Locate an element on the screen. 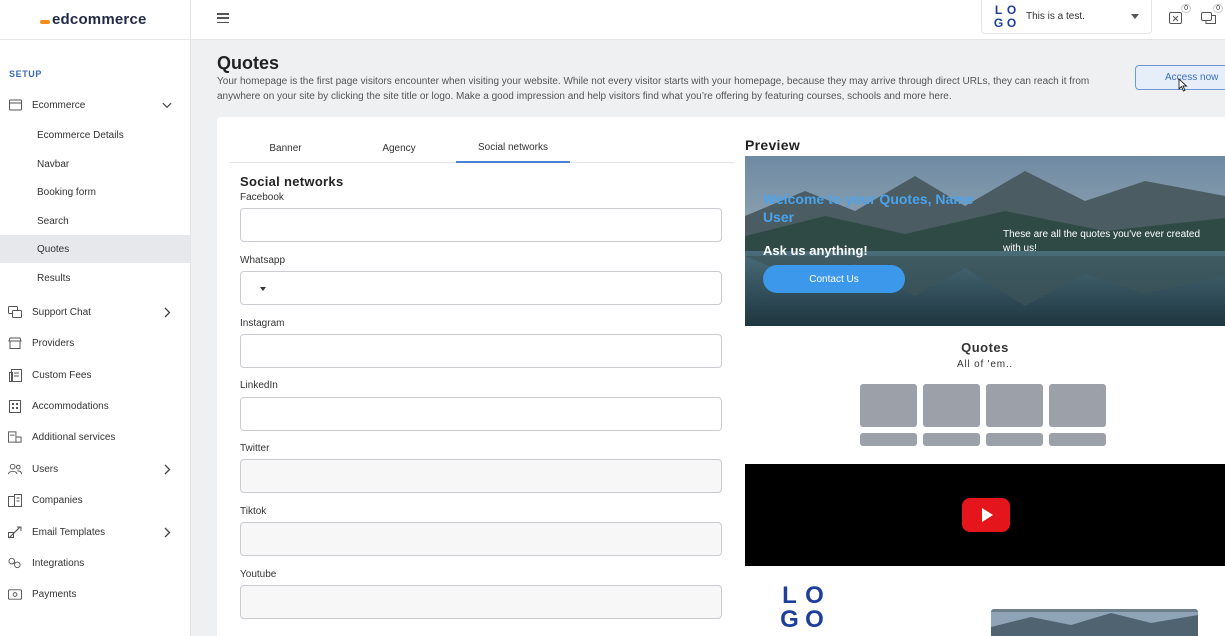 The height and width of the screenshot is (636, 1225). linkedin-field is located at coordinates (481, 414).